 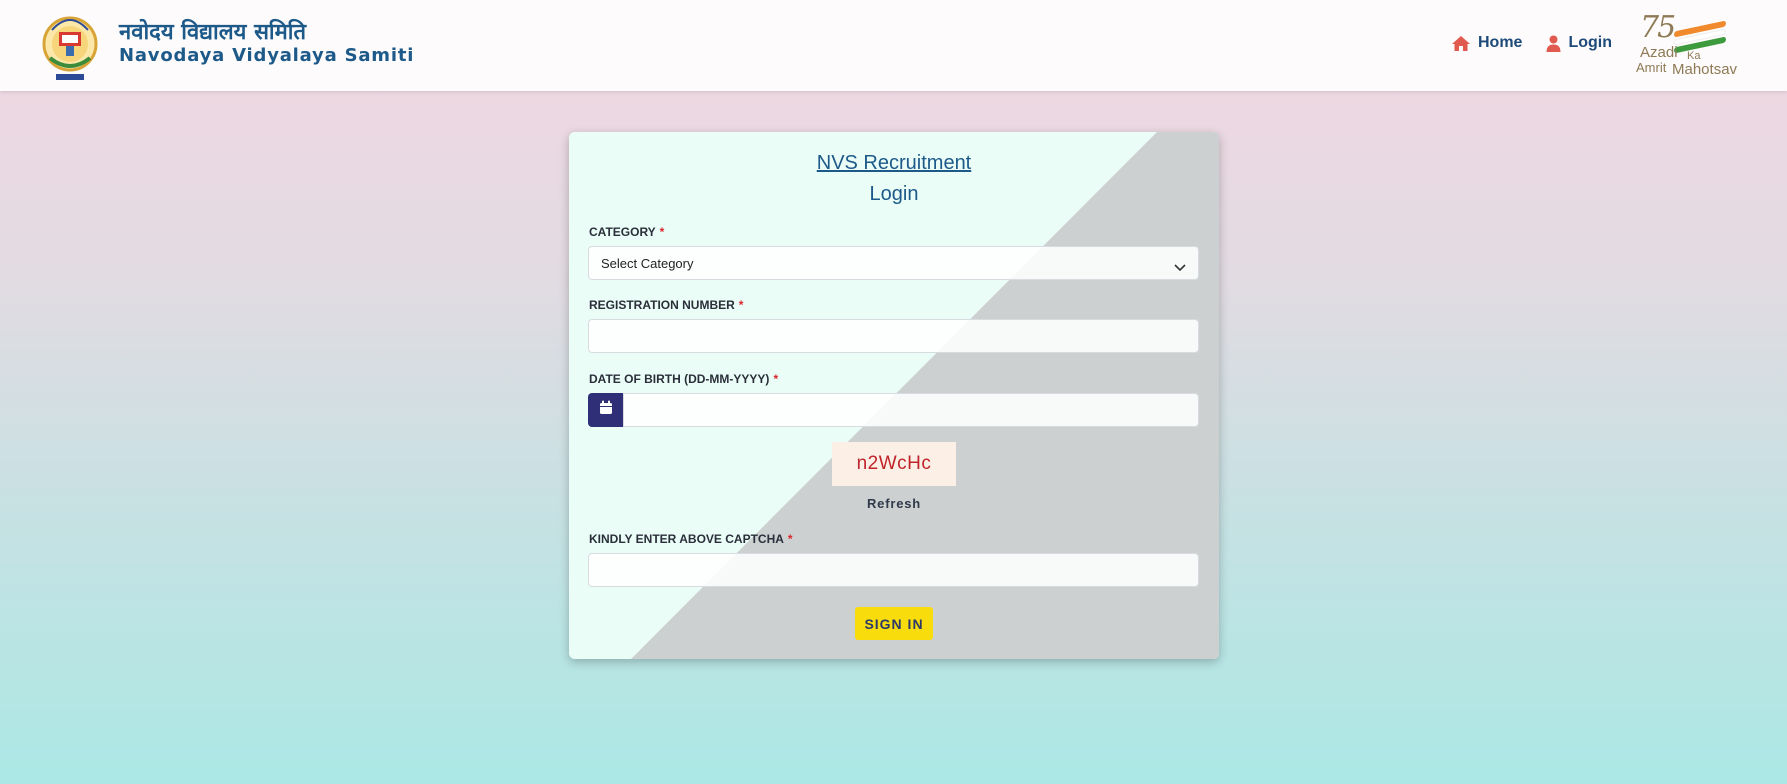 I want to click on dob-label-text: DATE OF BIRTH (DD-MM-YYYY), so click(x=679, y=379).